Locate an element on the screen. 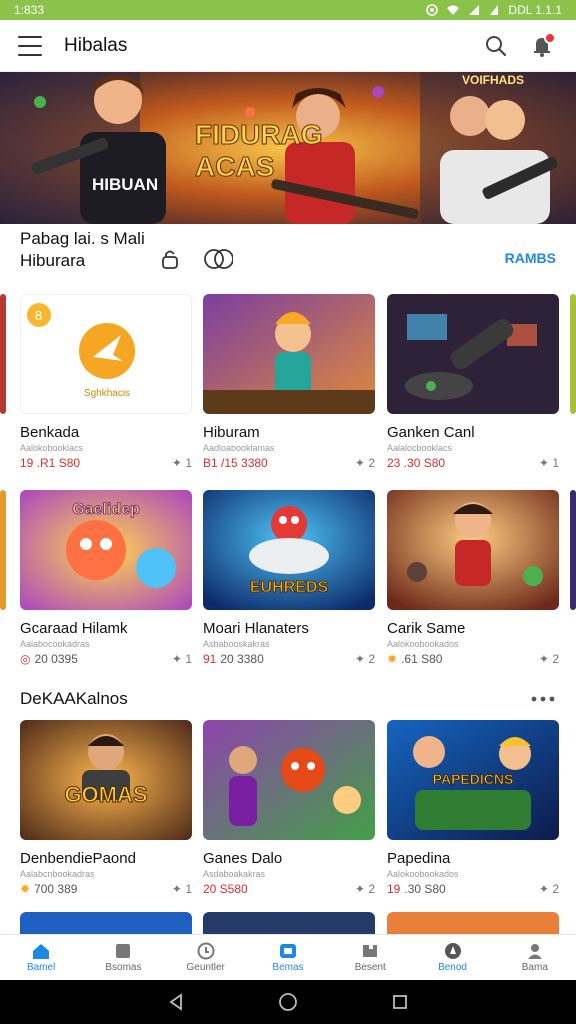 Image resolution: width=576 pixels, height=1024 pixels. game-card: Carik Same Aalokoobookados ✸ .61 S80 ✦ 2 is located at coordinates (473, 578).